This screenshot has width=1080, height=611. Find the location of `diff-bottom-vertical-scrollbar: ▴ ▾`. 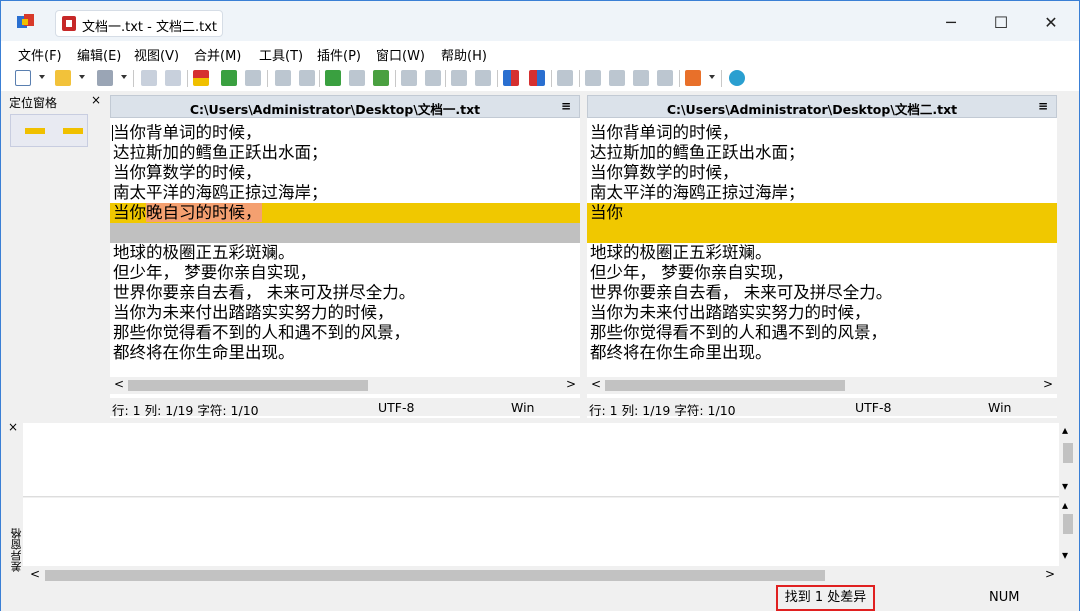

diff-bottom-vertical-scrollbar: ▴ ▾ is located at coordinates (1068, 532).